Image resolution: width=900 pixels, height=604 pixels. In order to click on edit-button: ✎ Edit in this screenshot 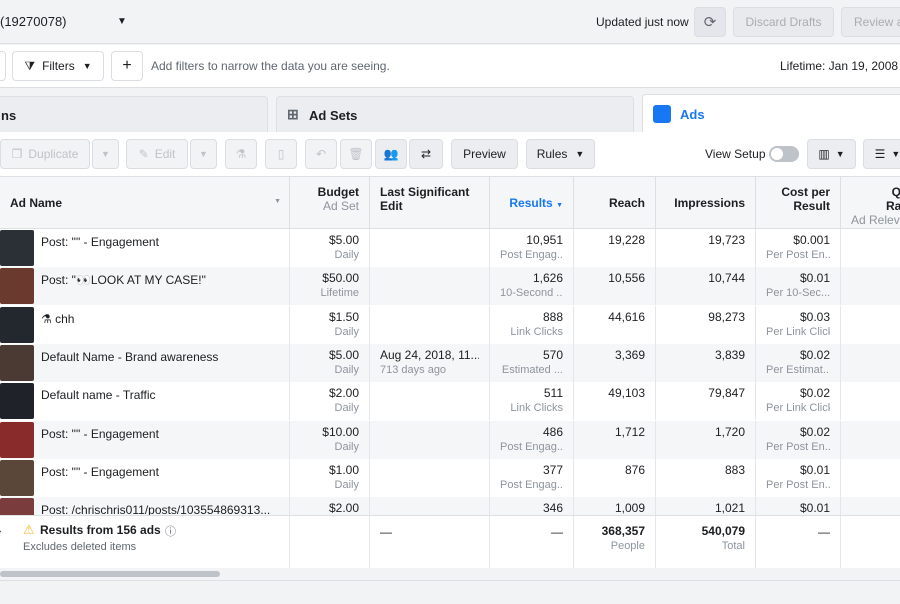, I will do `click(157, 154)`.